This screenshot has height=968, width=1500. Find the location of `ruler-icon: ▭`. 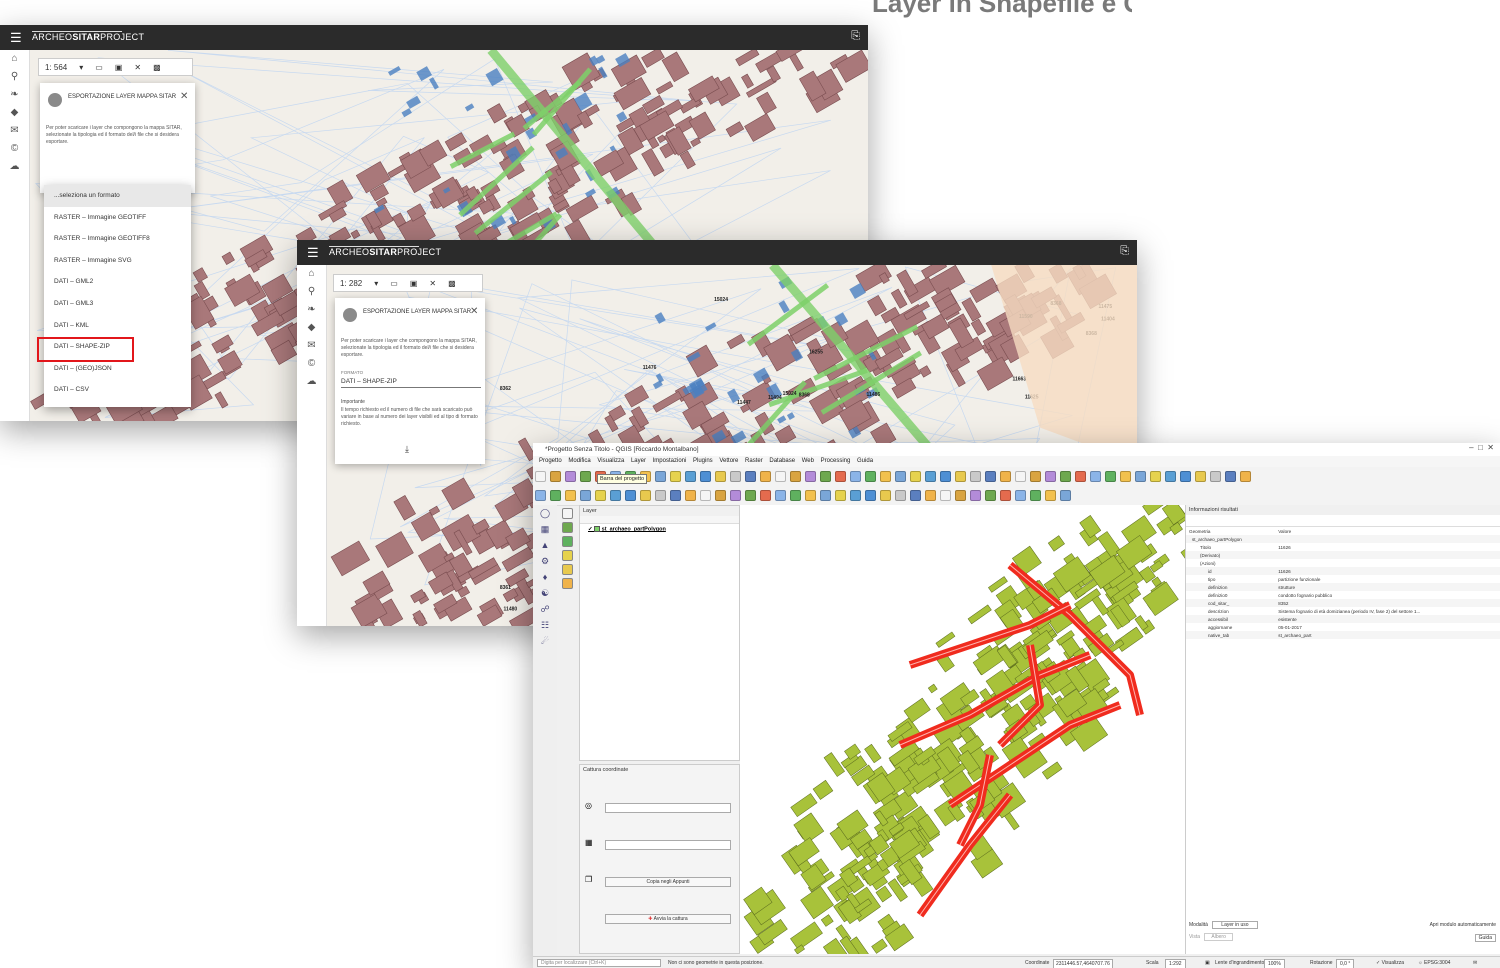

ruler-icon: ▭ is located at coordinates (99, 67).